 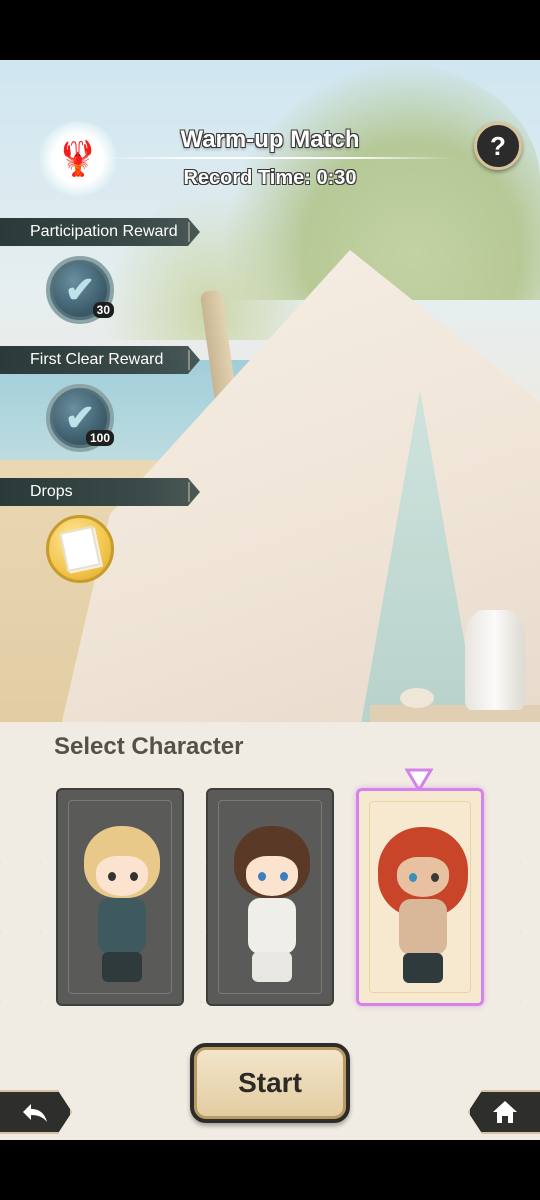 I want to click on participation-reward-token: ✔ 30, so click(x=80, y=290).